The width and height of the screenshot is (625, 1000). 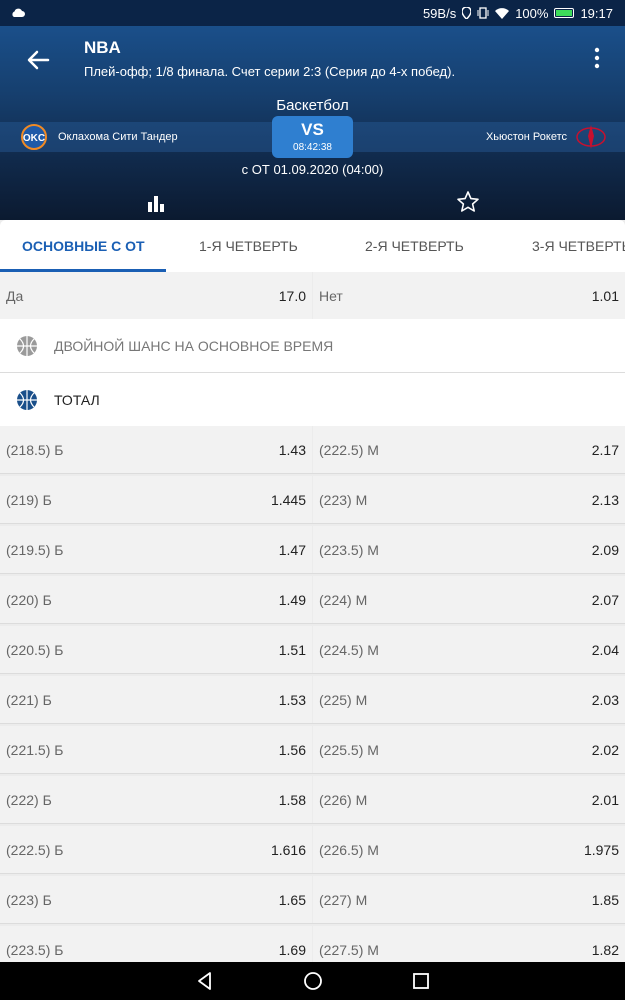 What do you see at coordinates (156, 202) in the screenshot?
I see `stats-icon` at bounding box center [156, 202].